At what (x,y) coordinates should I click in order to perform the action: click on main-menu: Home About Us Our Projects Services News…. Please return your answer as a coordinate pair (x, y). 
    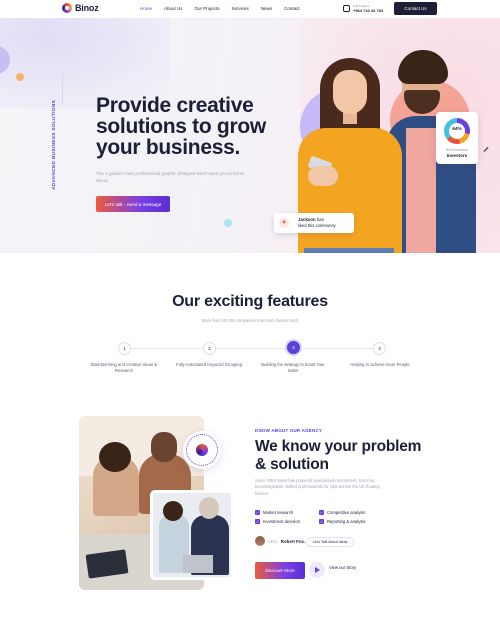
    Looking at the image, I should click on (220, 8).